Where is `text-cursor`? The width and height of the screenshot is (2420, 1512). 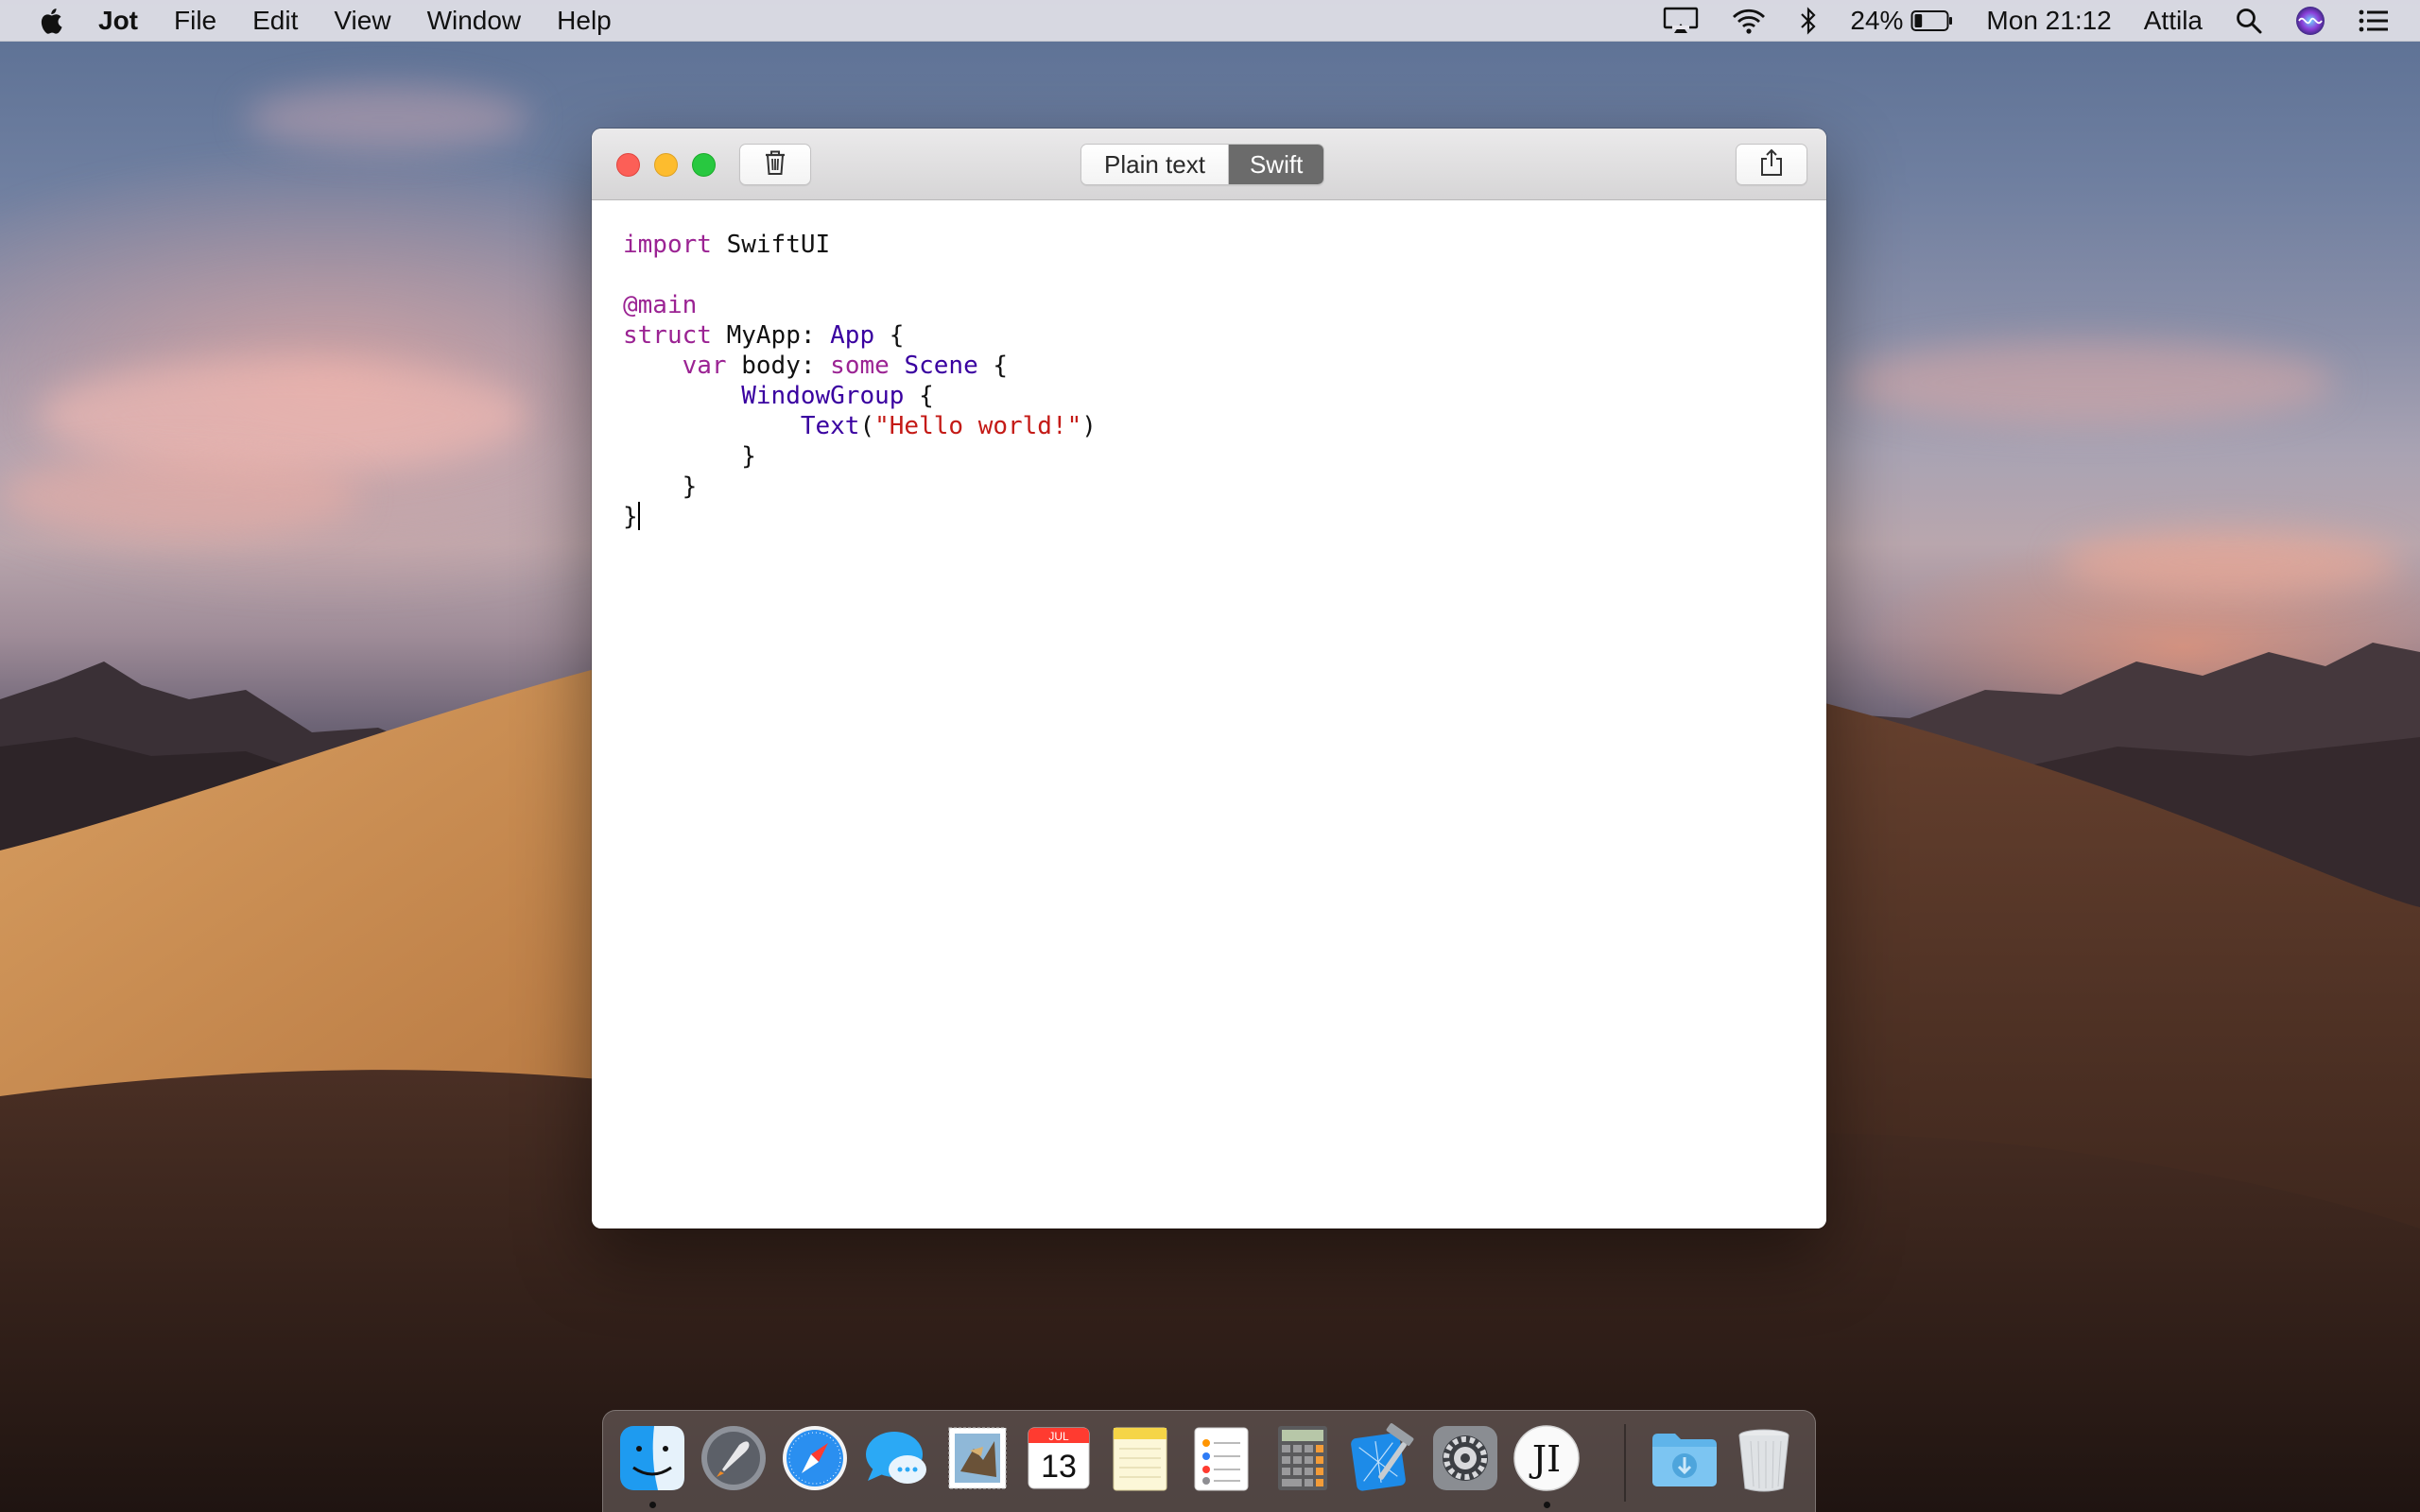
text-cursor is located at coordinates (639, 516).